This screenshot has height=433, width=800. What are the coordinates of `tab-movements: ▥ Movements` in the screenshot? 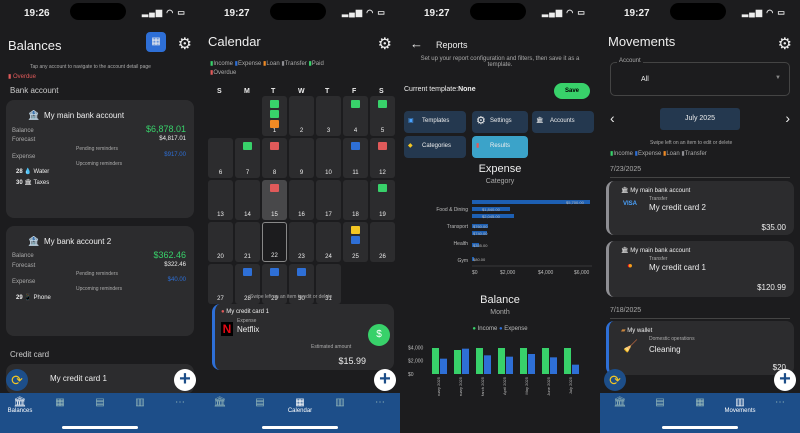 It's located at (740, 405).